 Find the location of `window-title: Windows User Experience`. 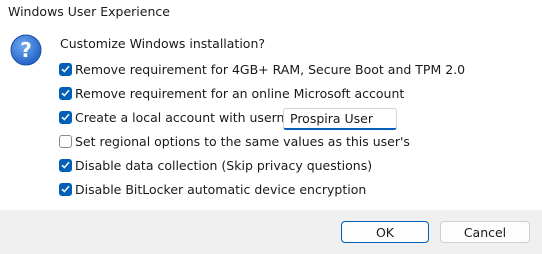

window-title: Windows User Experience is located at coordinates (89, 11).